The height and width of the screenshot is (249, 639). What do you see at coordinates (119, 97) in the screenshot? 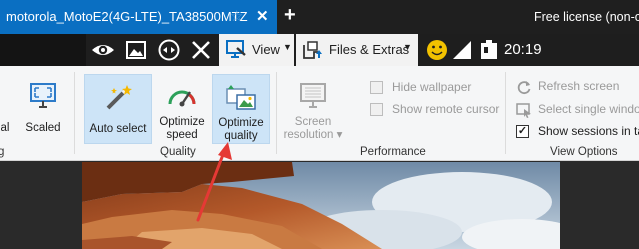
I see `magic-wand-icon` at bounding box center [119, 97].